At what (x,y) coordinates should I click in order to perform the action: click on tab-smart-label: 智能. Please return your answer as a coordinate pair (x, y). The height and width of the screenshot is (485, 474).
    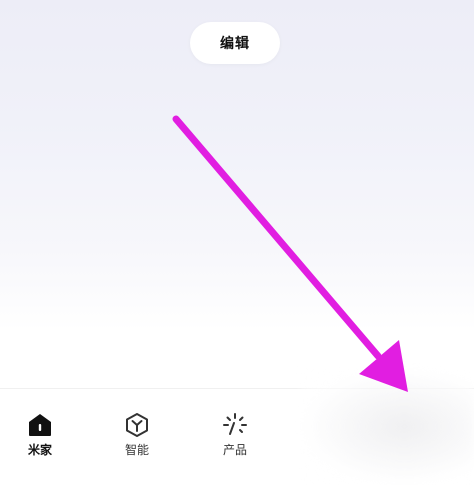
    Looking at the image, I should click on (136, 450).